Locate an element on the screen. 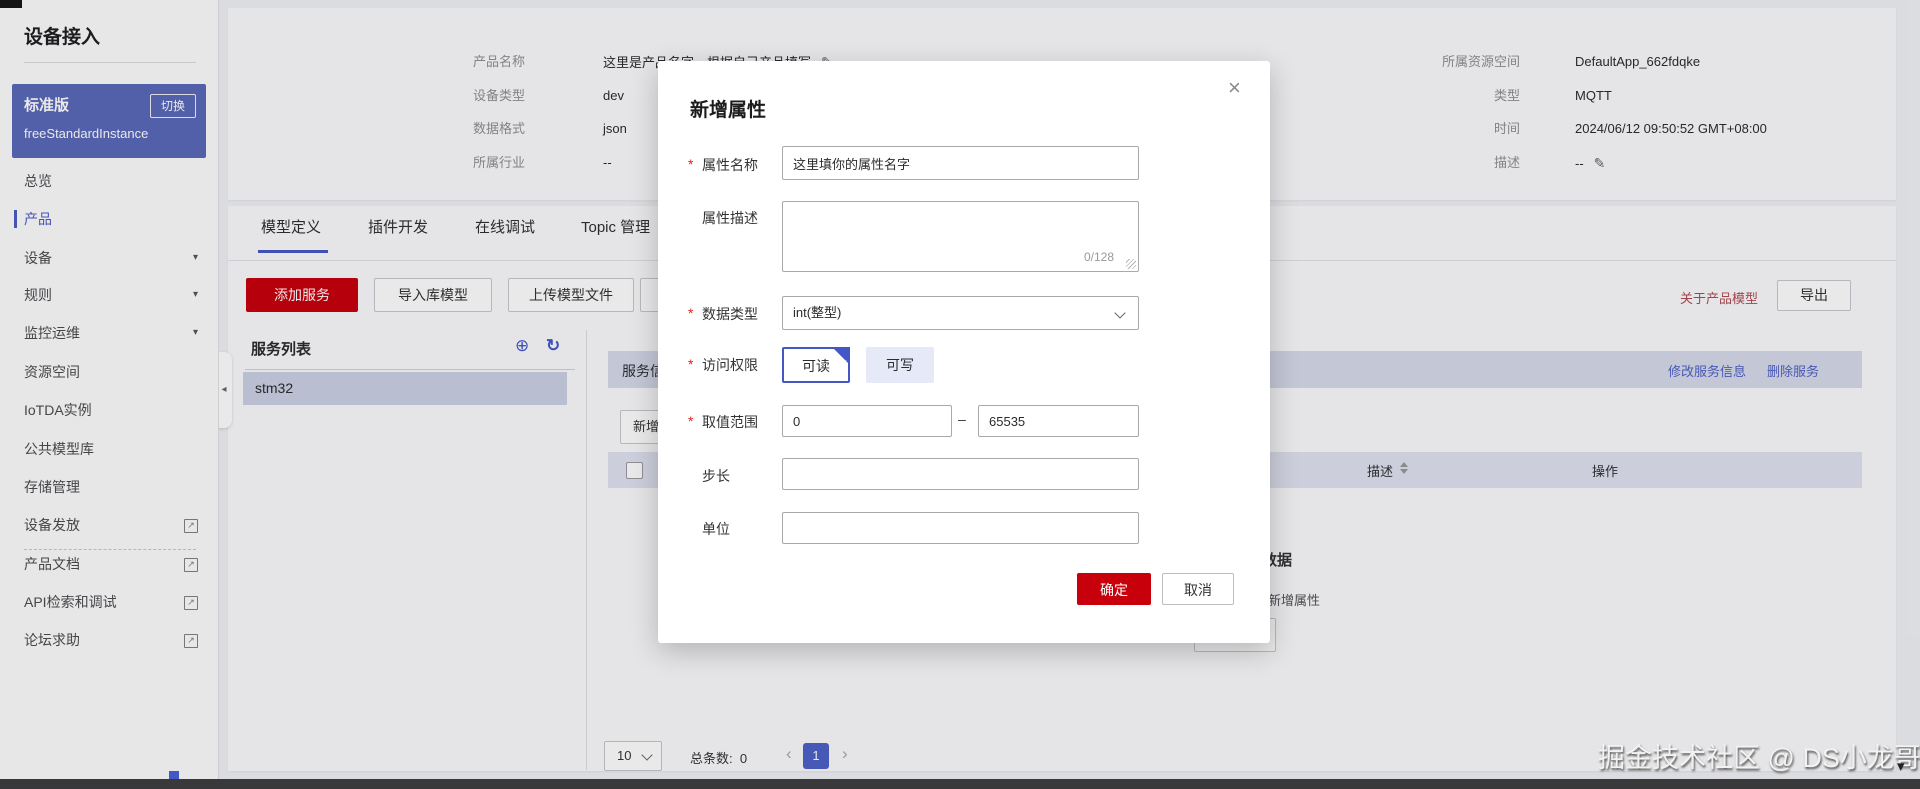  permission-readable-button: 可读 ✓ is located at coordinates (816, 365).